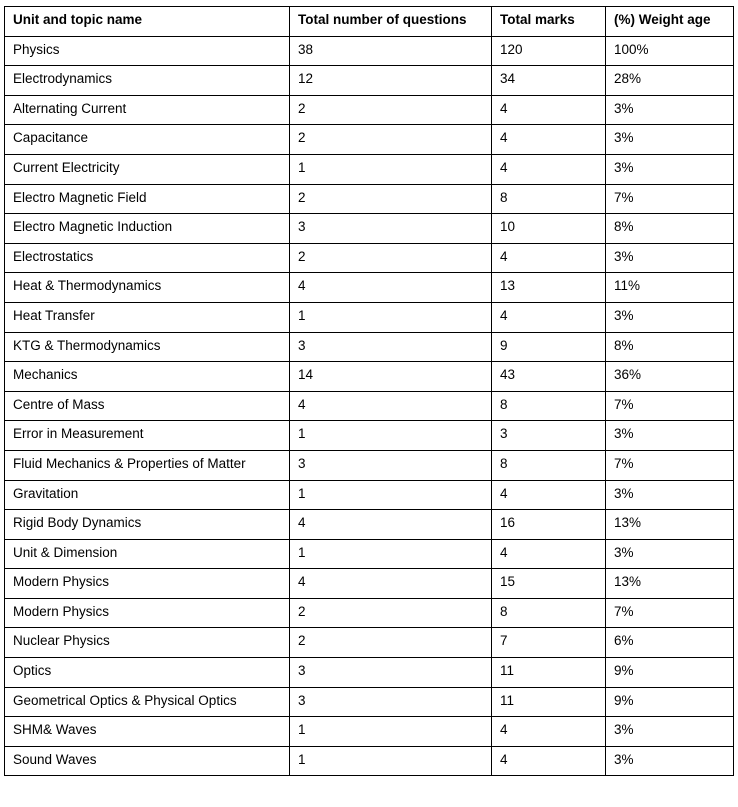 The image size is (738, 807). I want to click on weightage-cell: 100%, so click(669, 51).